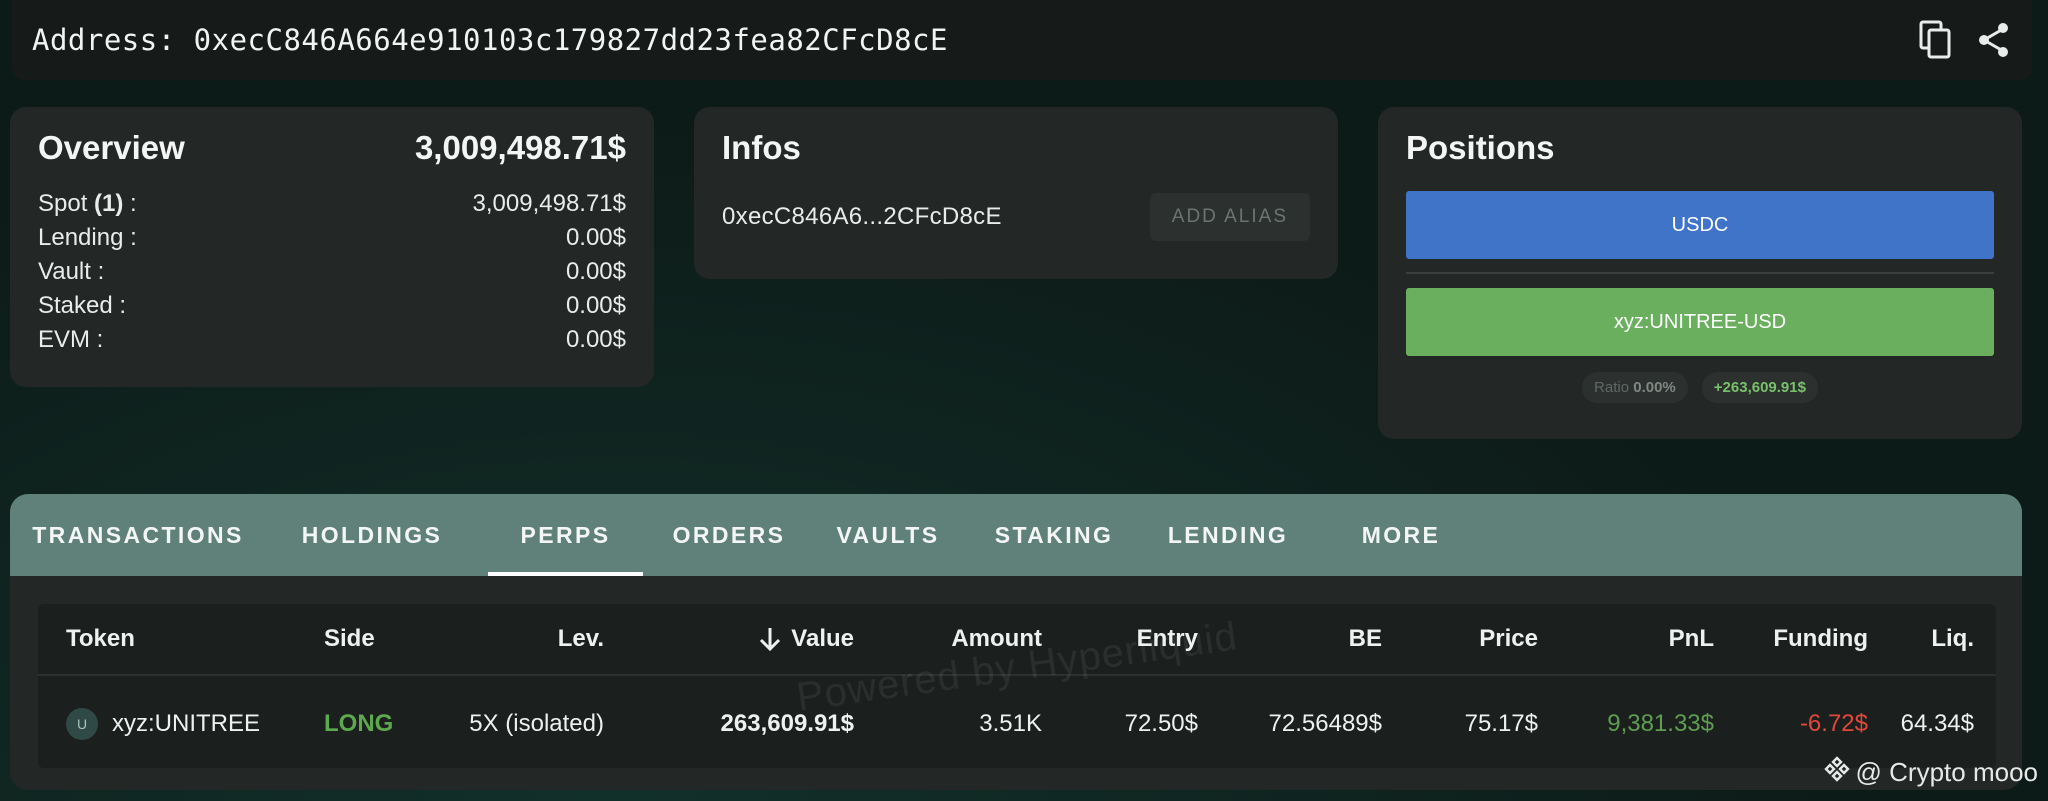 This screenshot has width=2048, height=801. I want to click on cell-entry: 72.50$, so click(1161, 723).